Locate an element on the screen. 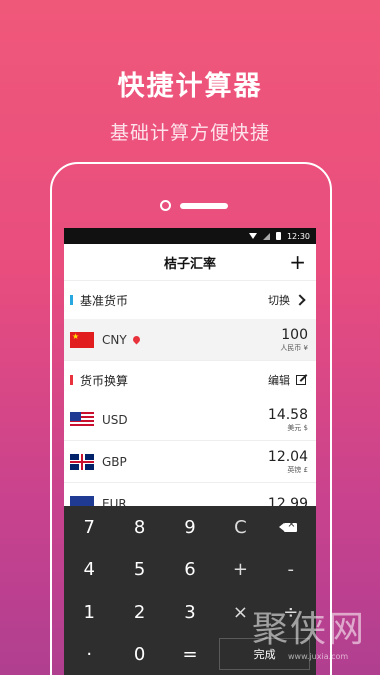 Image resolution: width=380 pixels, height=675 pixels. base-section-label: 基准货币 is located at coordinates (104, 300).